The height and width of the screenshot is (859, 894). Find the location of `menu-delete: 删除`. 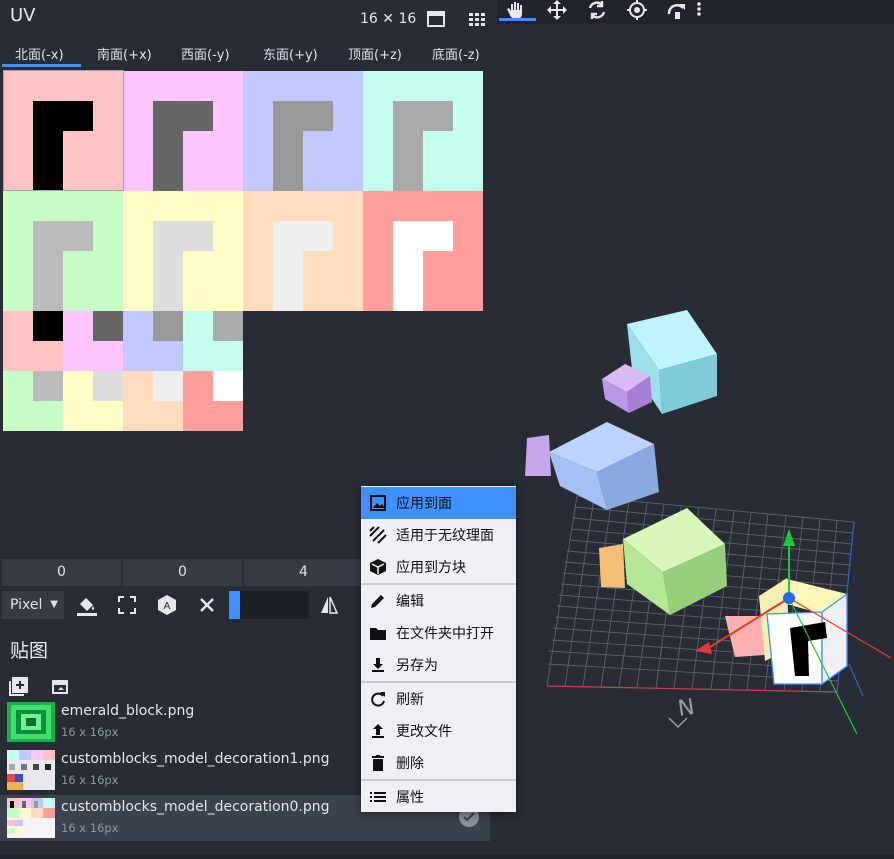

menu-delete: 删除 is located at coordinates (438, 763).